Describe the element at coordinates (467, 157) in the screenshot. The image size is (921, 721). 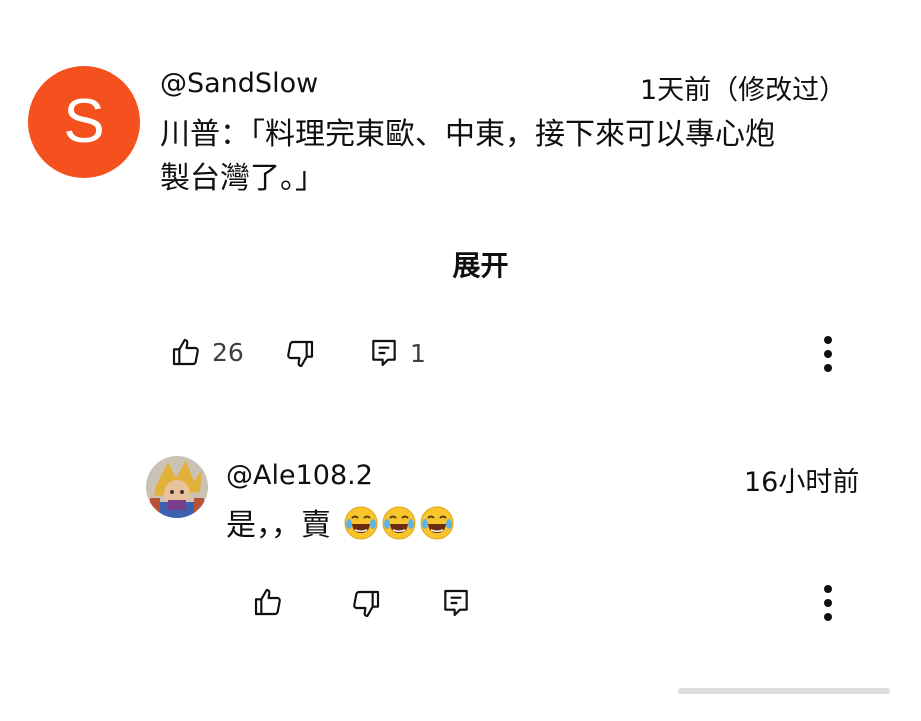
I see `comment-text: 川普：「料理完東歐、中東，接下來可以專心炮 製台灣了。」` at that location.